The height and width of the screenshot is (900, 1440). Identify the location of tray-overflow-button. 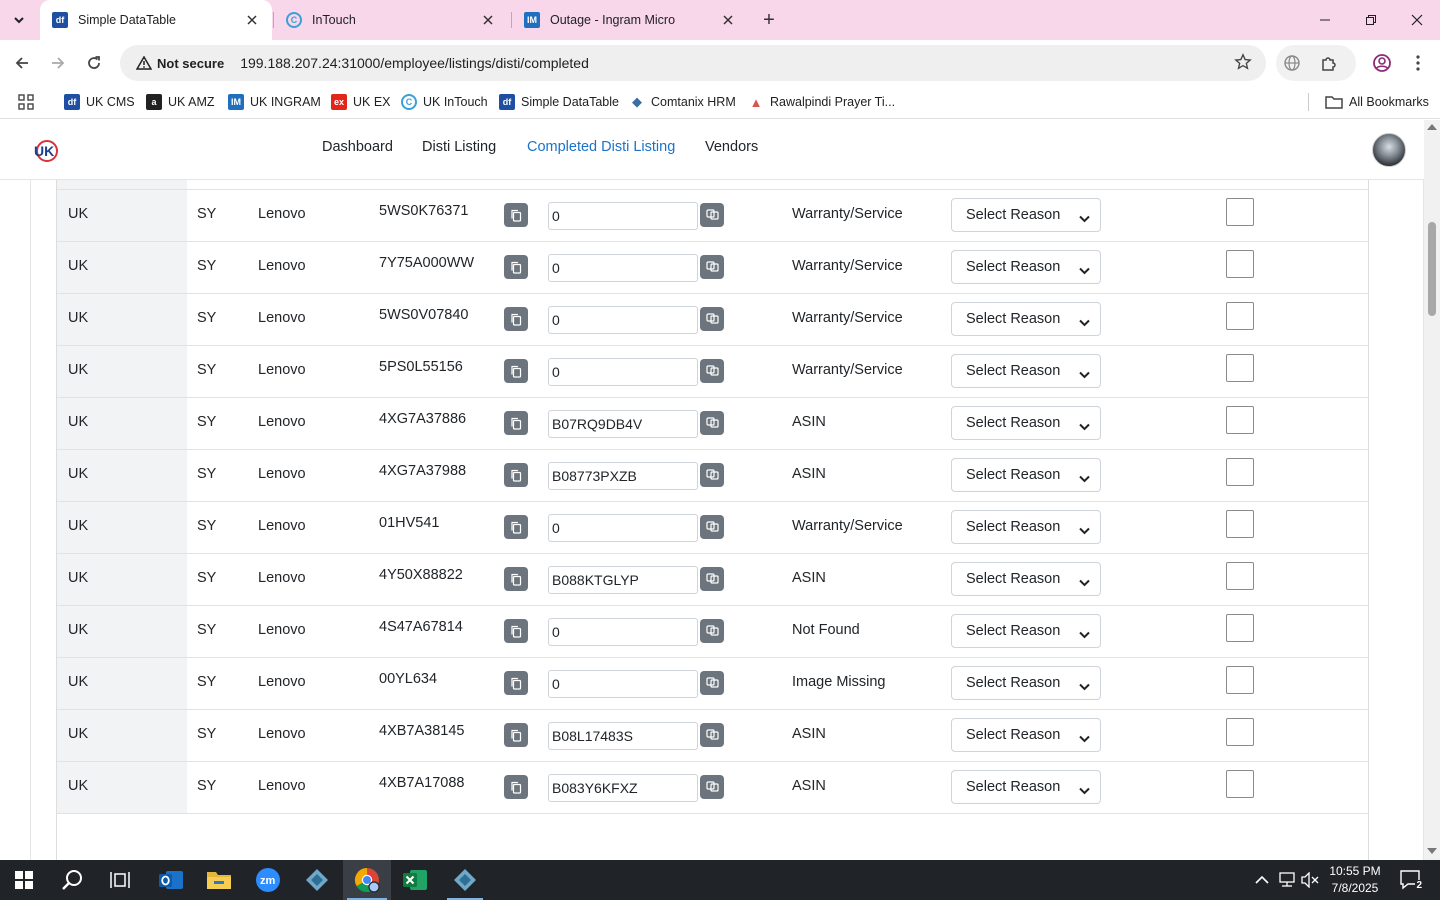
(1262, 880).